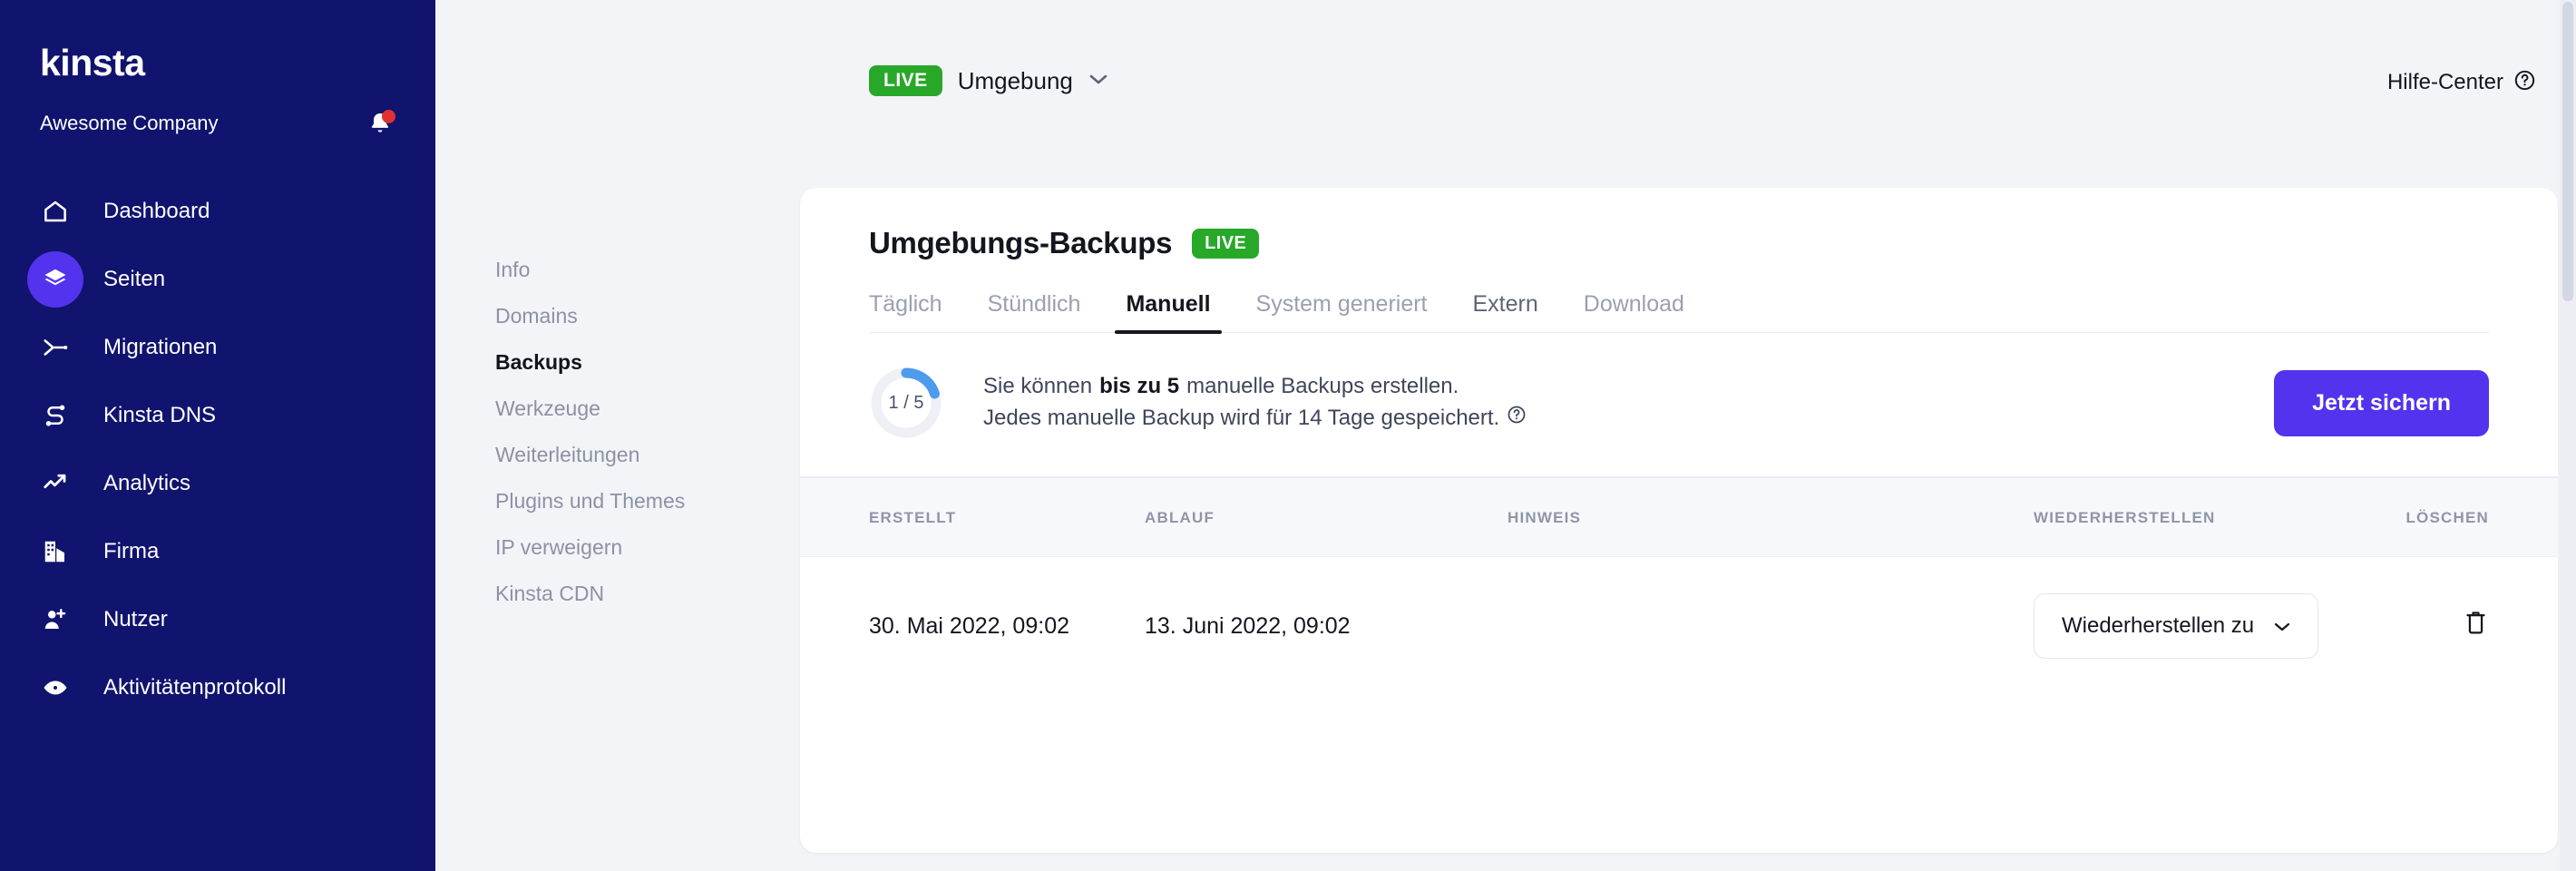 The height and width of the screenshot is (871, 2576). I want to click on environment-label: Umgebung, so click(1015, 80).